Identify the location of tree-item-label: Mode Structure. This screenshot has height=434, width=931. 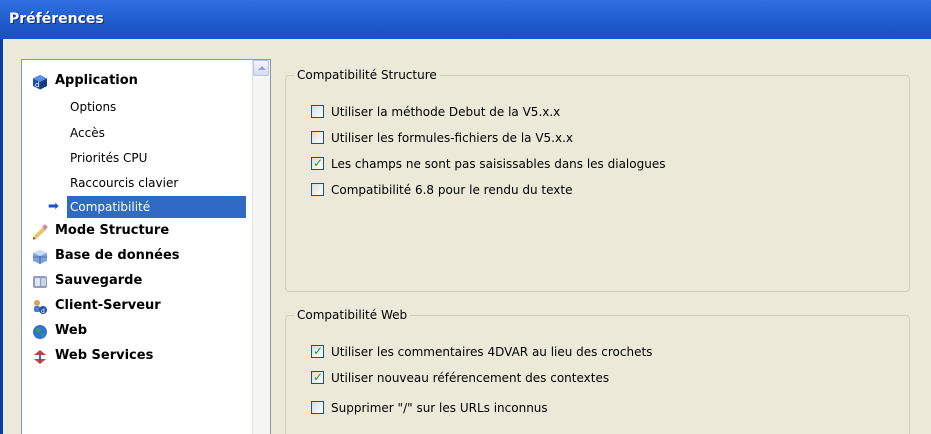
(112, 230).